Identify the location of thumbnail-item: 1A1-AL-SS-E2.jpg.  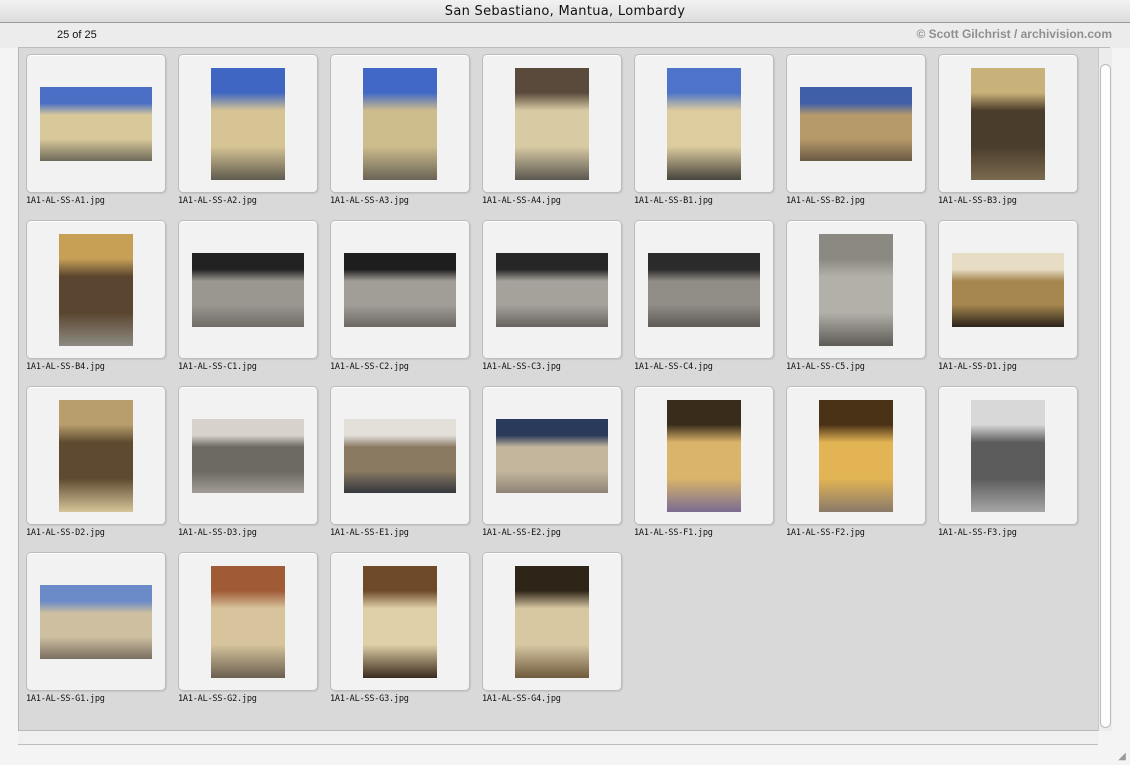
(557, 469).